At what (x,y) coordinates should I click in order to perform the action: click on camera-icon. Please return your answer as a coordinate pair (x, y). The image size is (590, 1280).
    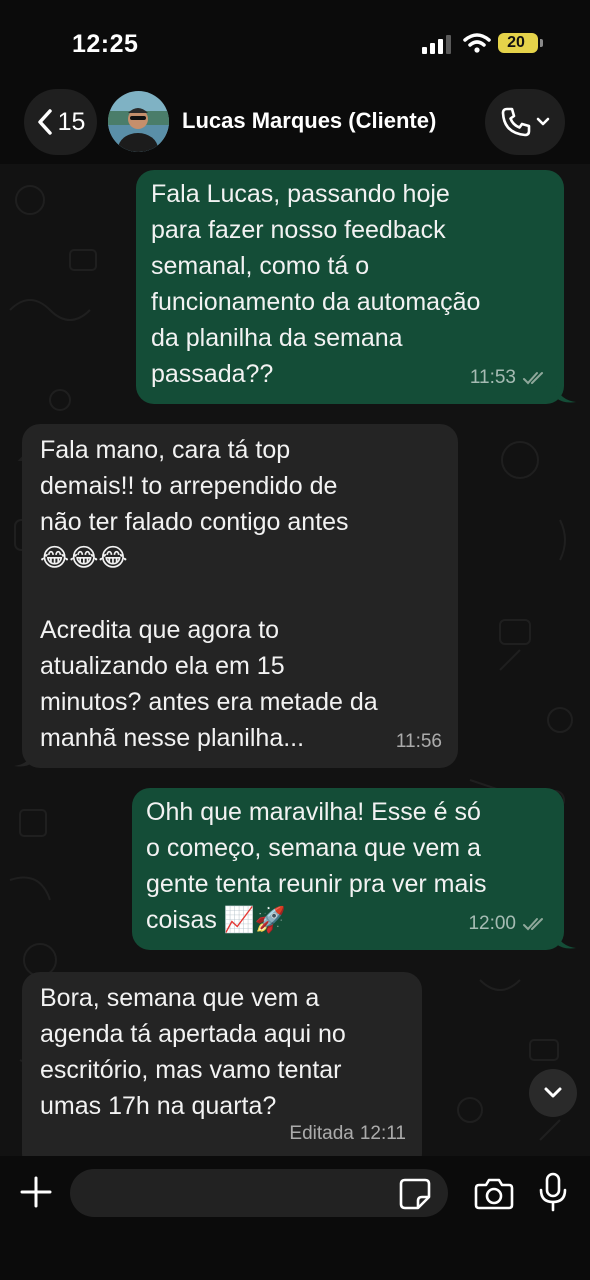
    Looking at the image, I should click on (494, 1193).